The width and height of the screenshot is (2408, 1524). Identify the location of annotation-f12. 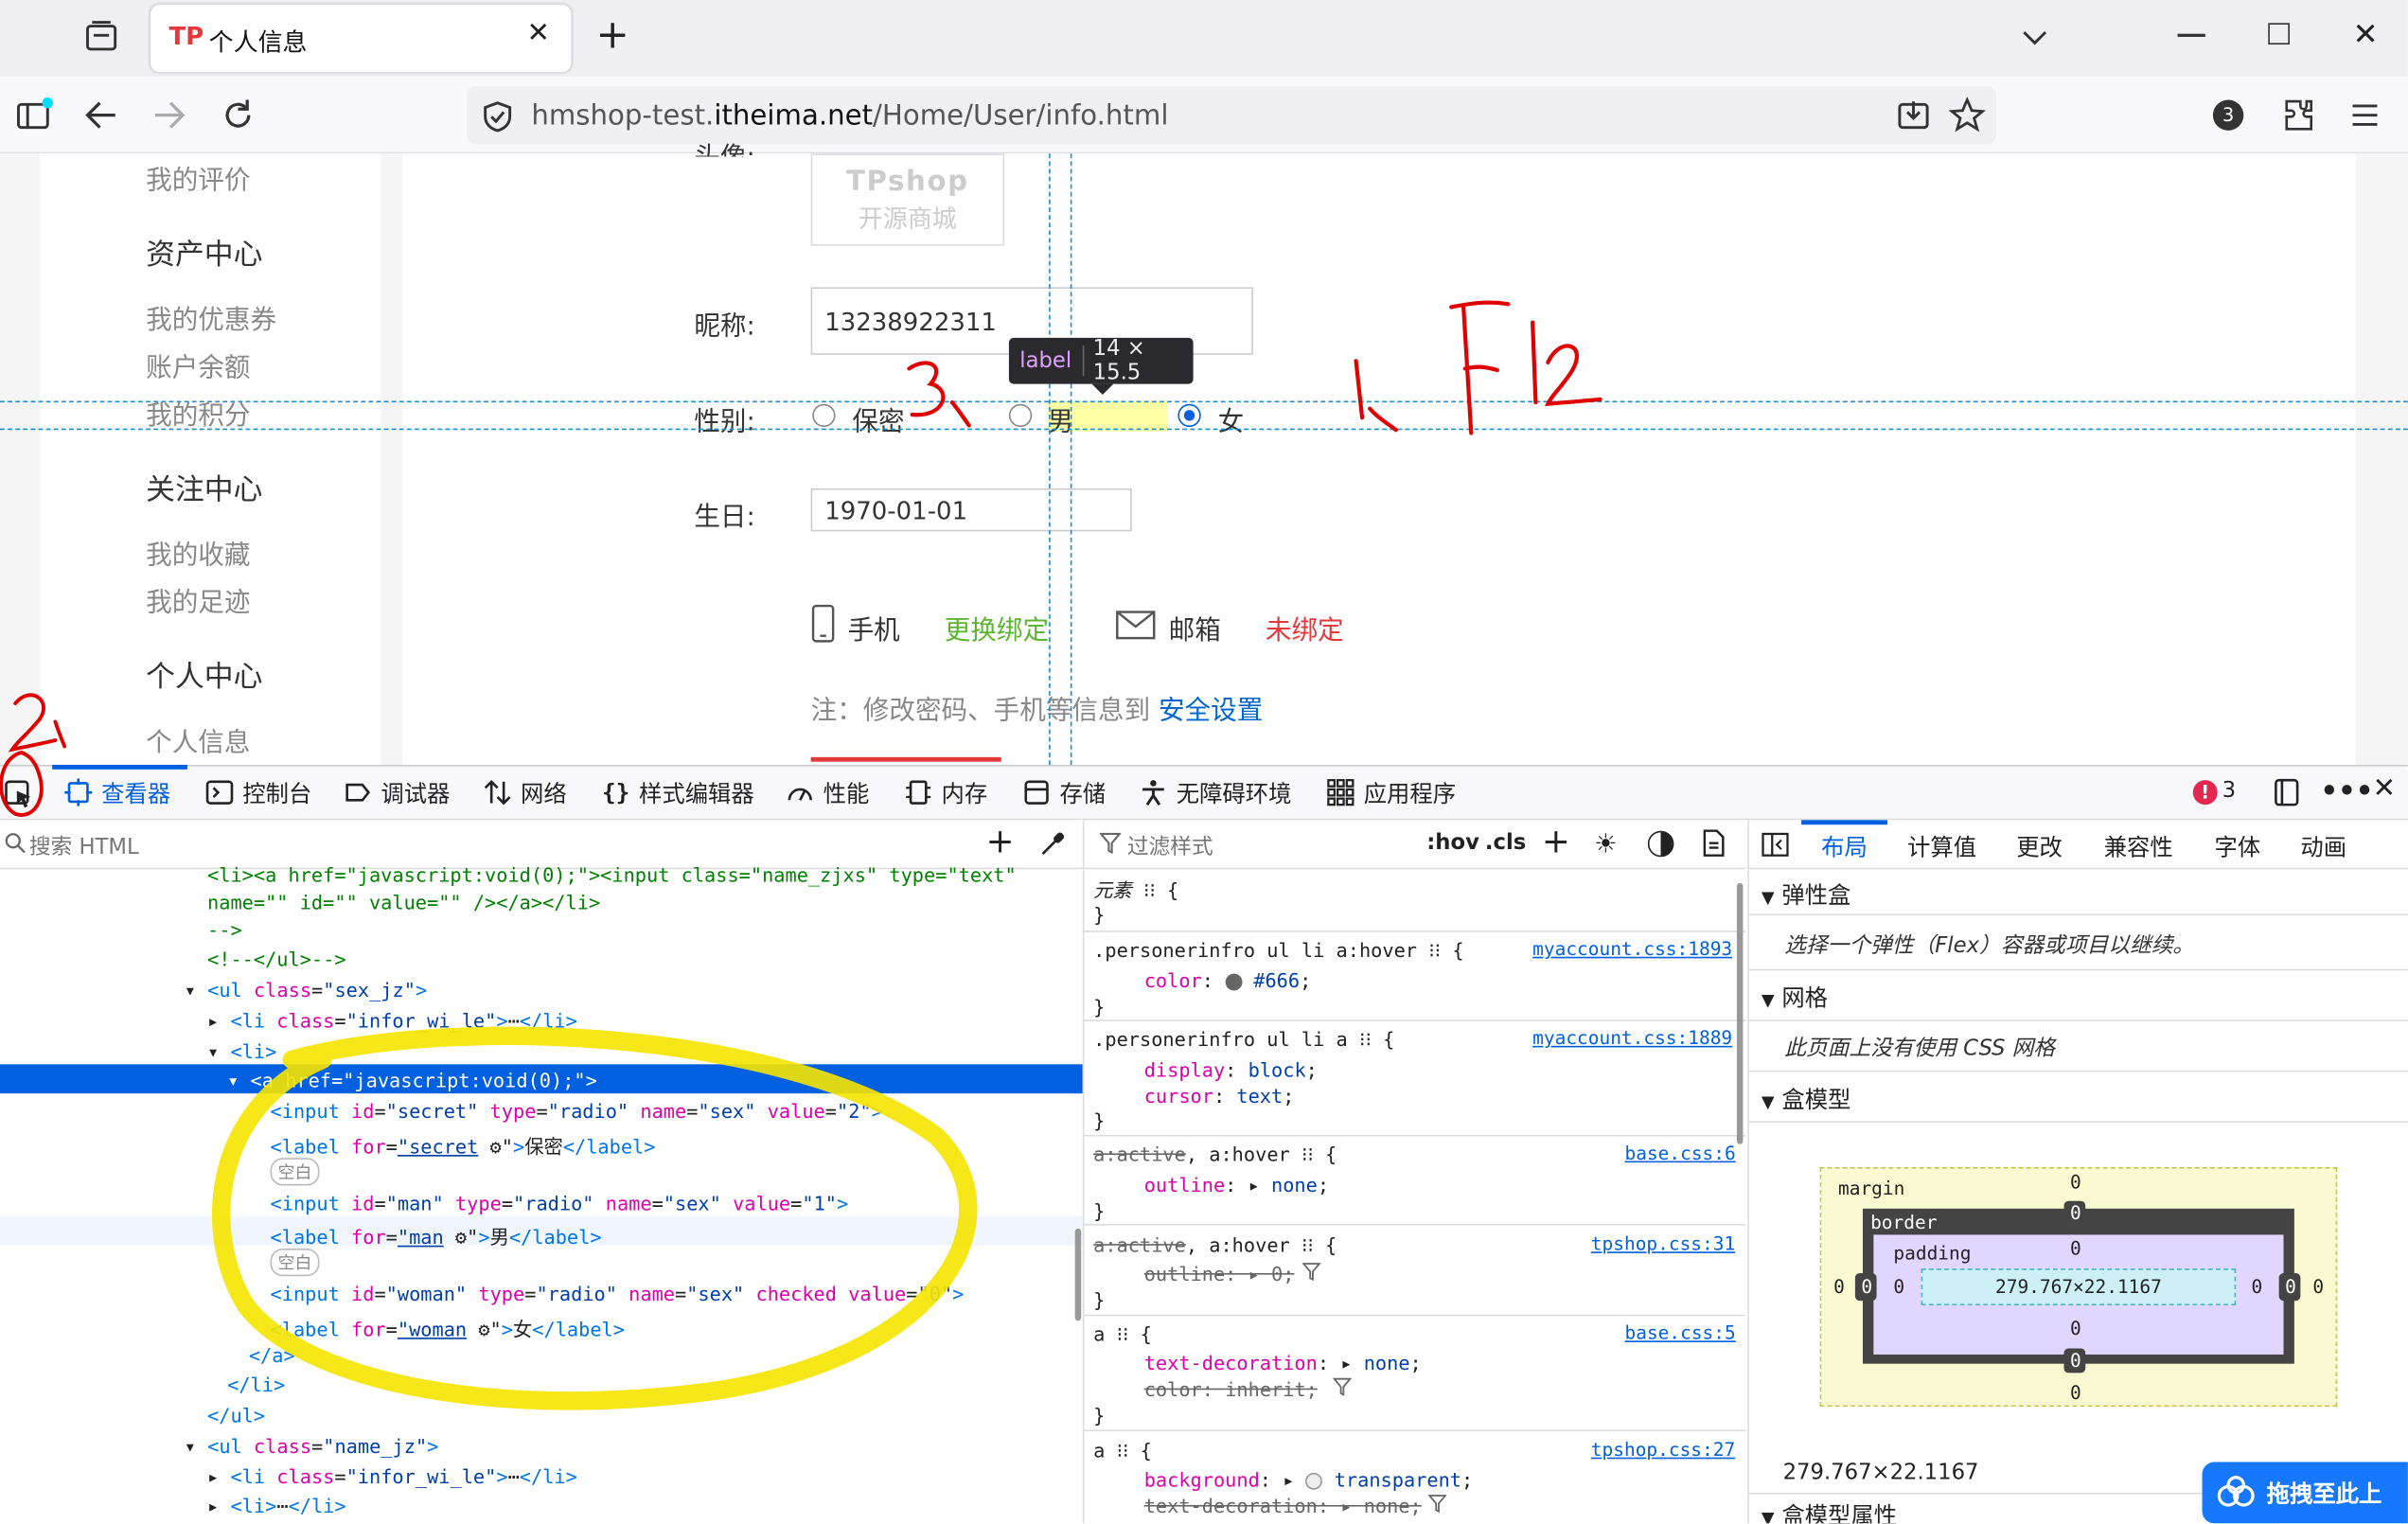
(1478, 367).